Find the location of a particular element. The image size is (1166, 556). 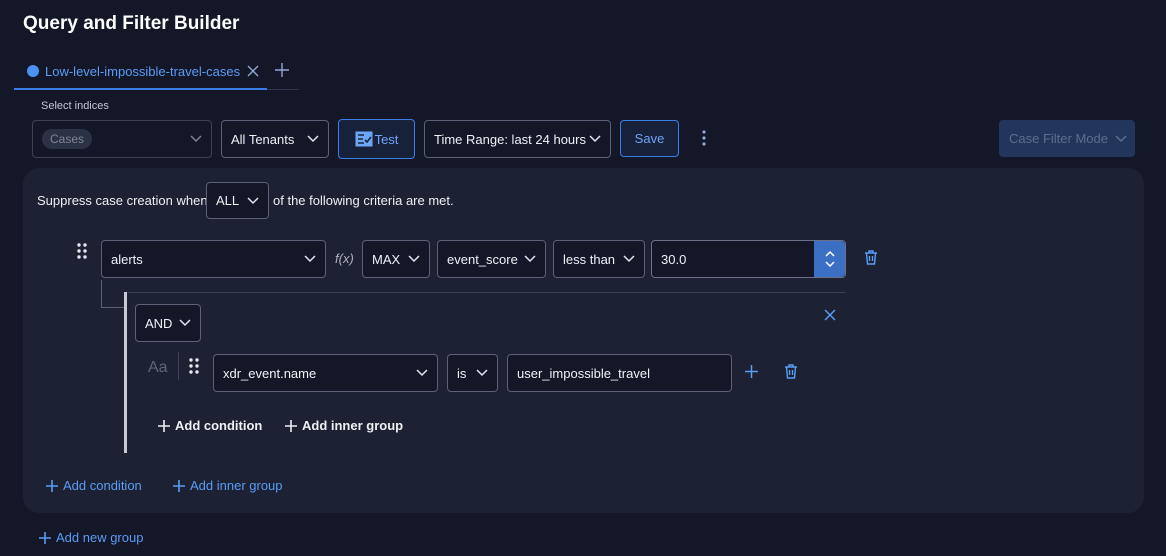

criteria-suffix: of the following criteria are met. is located at coordinates (363, 200).